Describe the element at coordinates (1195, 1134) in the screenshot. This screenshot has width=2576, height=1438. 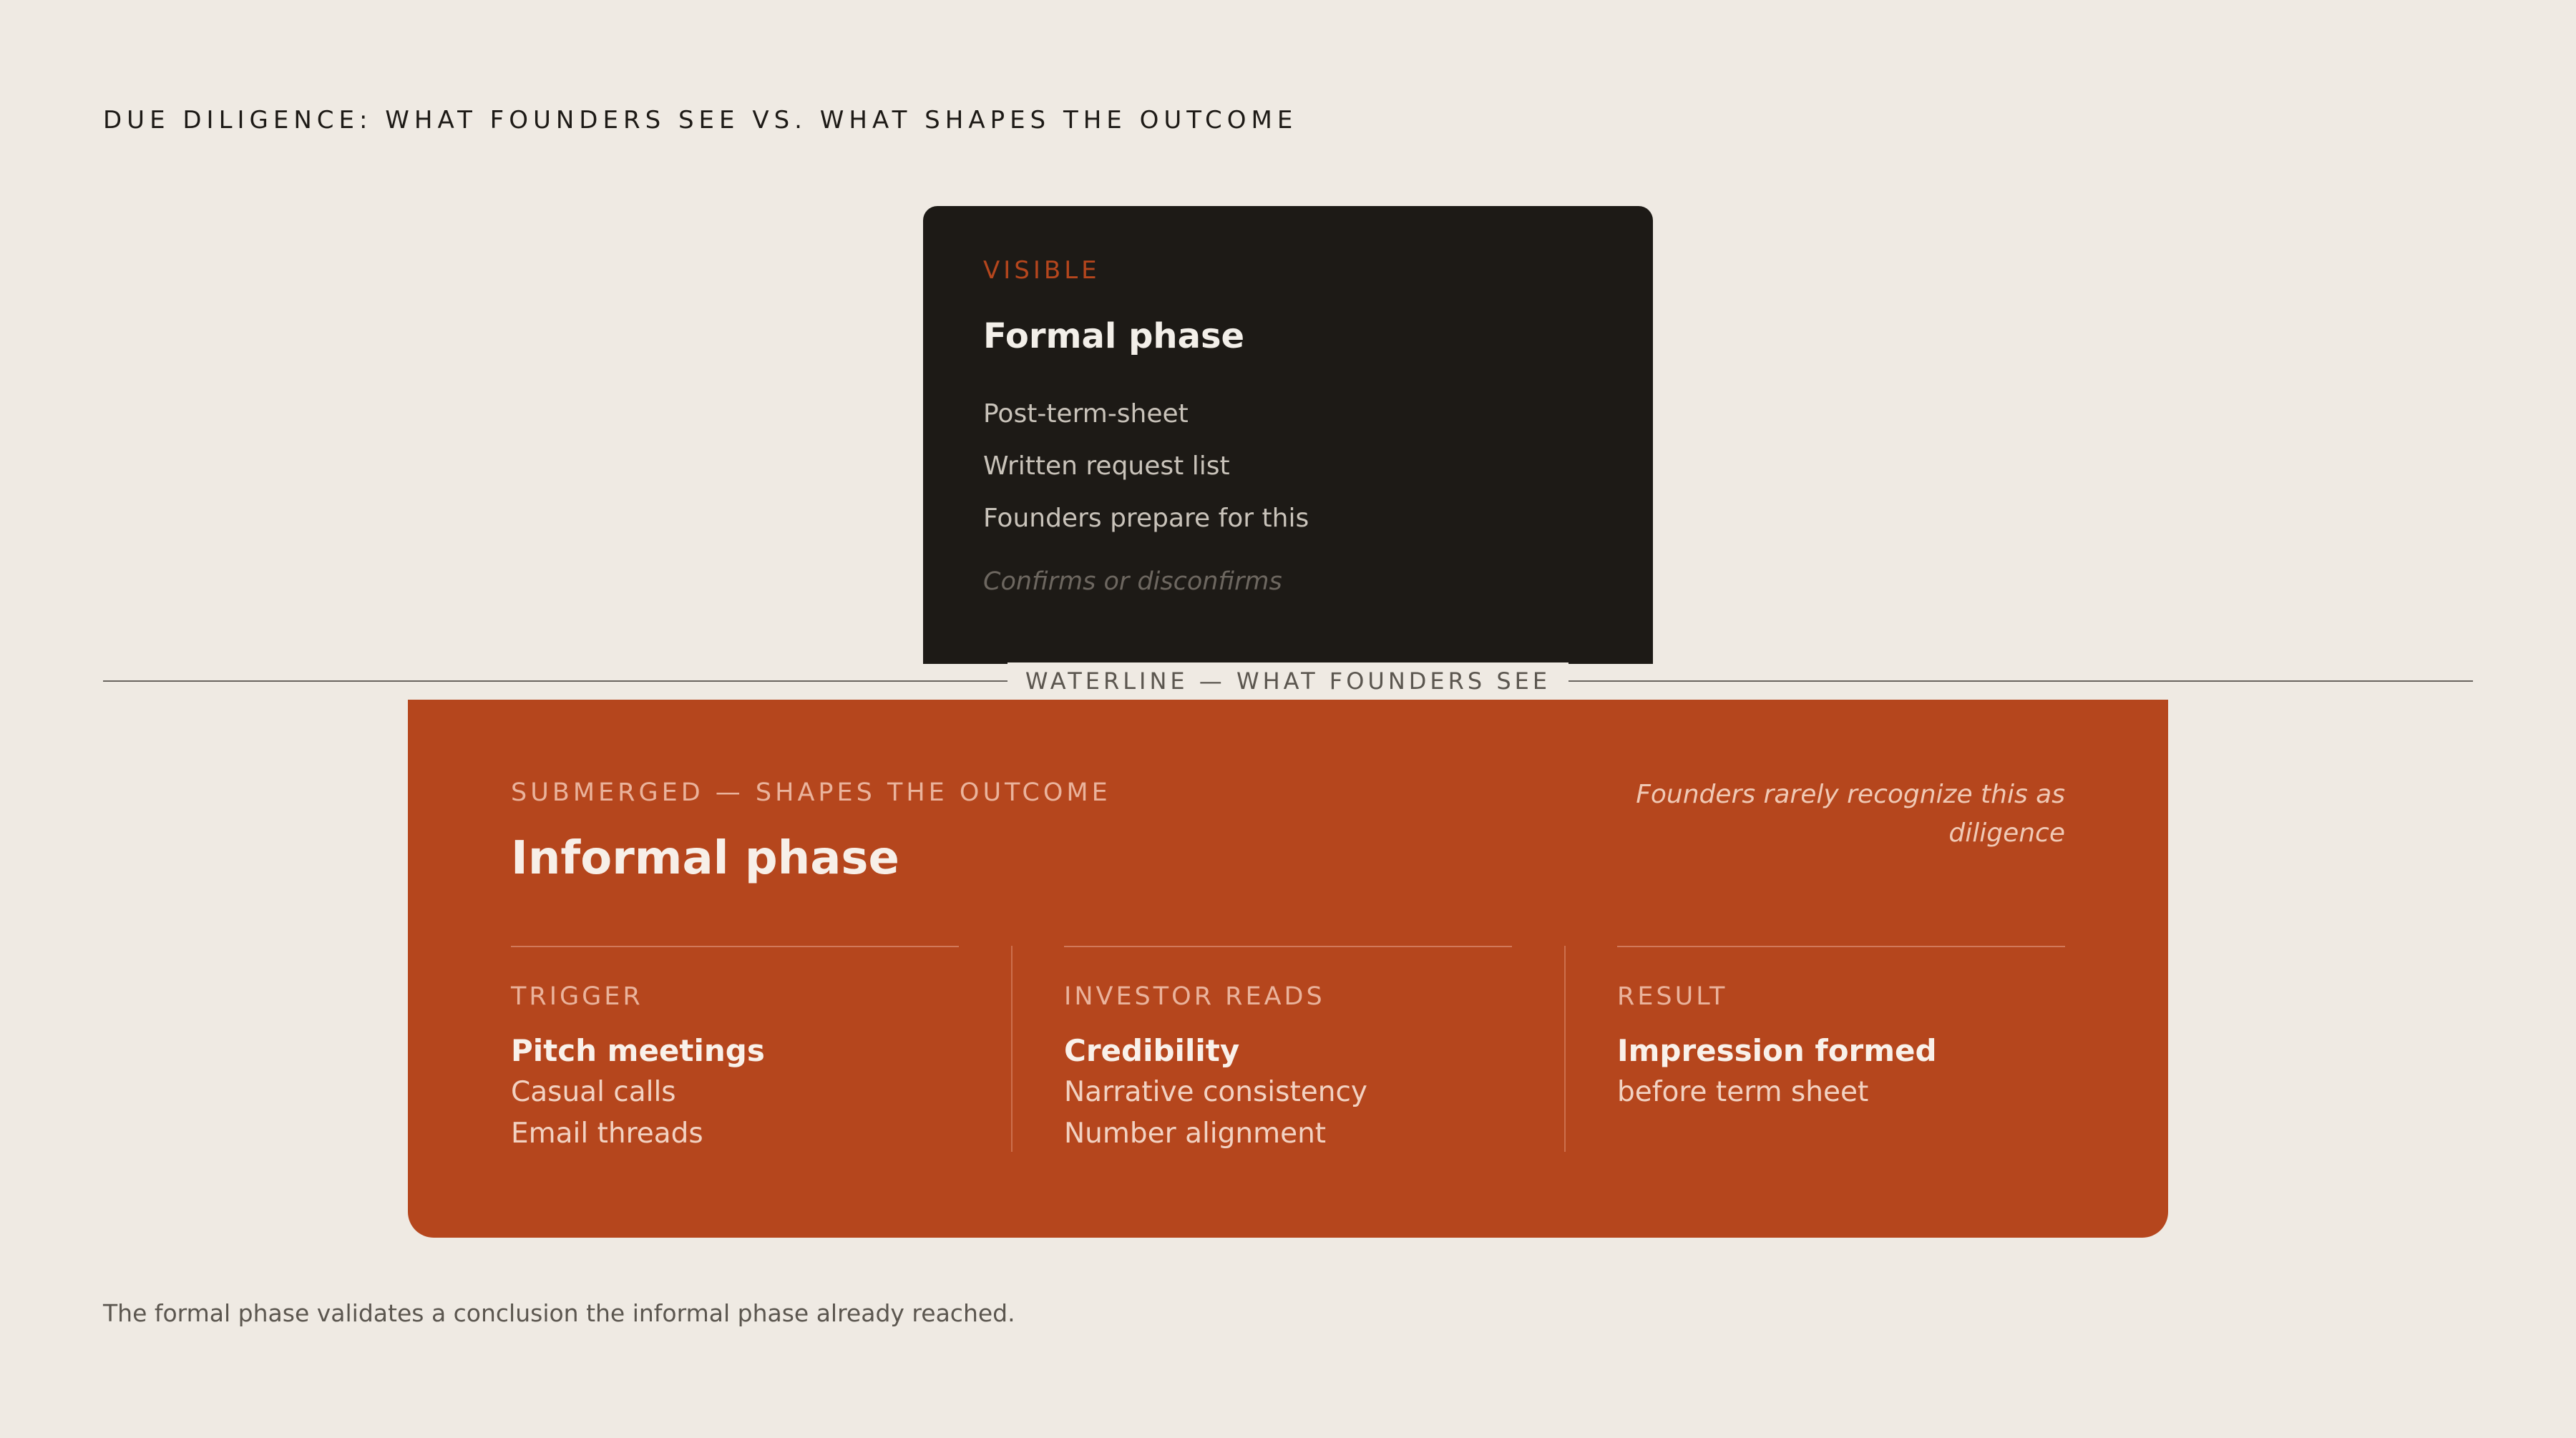
I see `column-item: Number alignment` at that location.